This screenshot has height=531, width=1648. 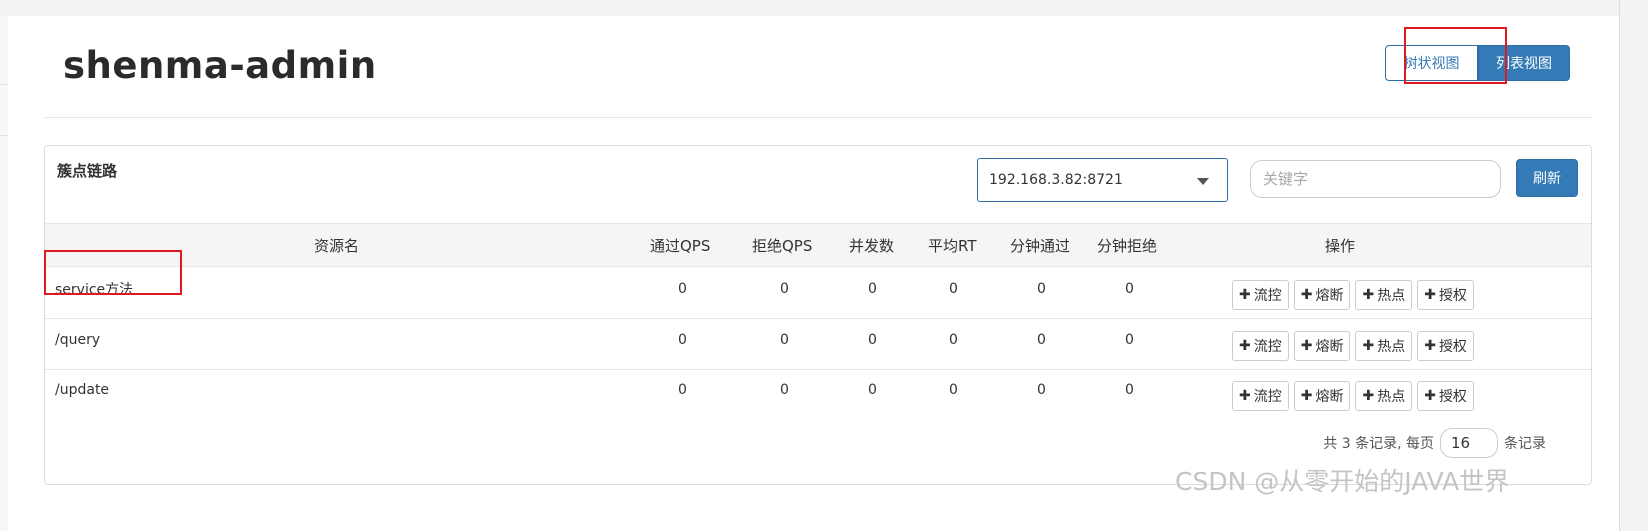 I want to click on column-header-block-qps: 拒绝QPS, so click(x=782, y=245).